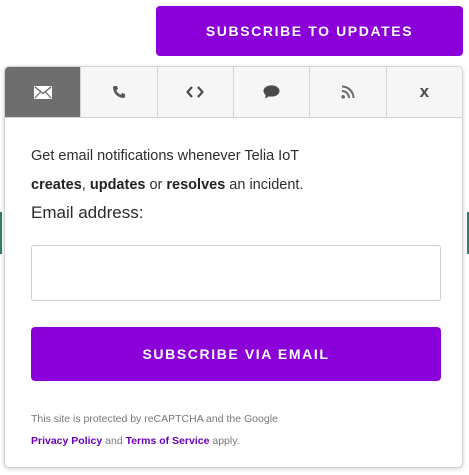  I want to click on legal-suffix: apply., so click(224, 441).